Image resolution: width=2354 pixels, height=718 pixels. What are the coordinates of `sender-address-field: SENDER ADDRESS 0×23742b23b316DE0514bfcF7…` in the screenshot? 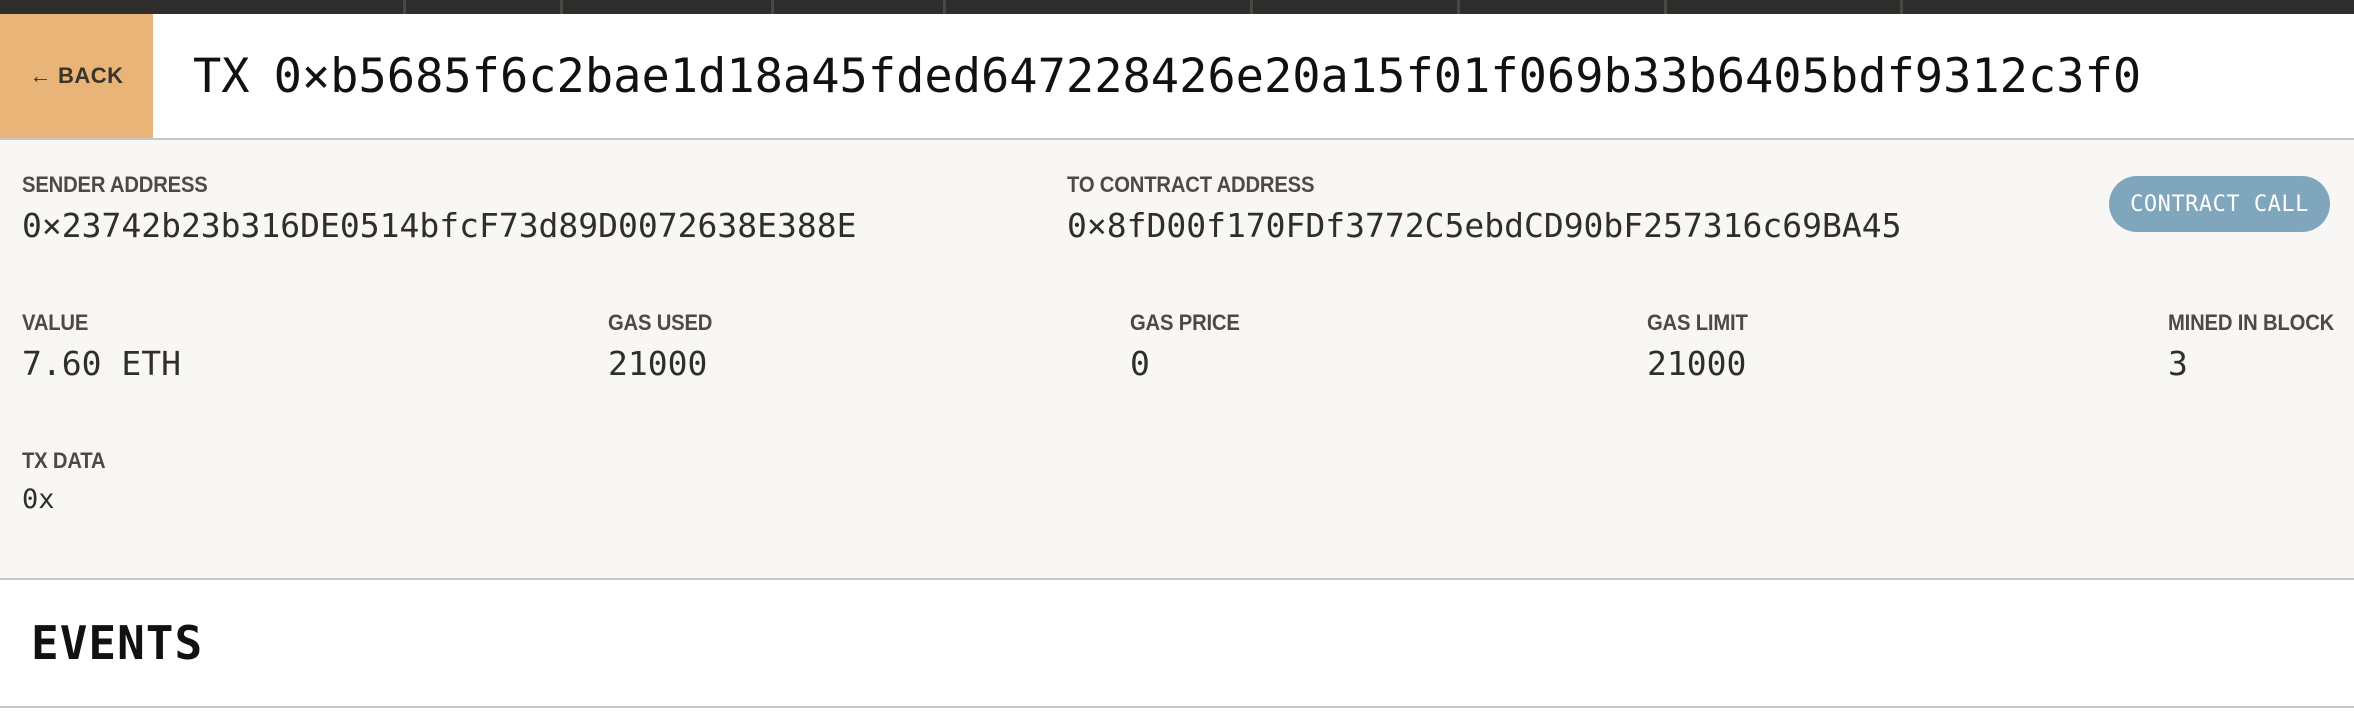 It's located at (439, 208).